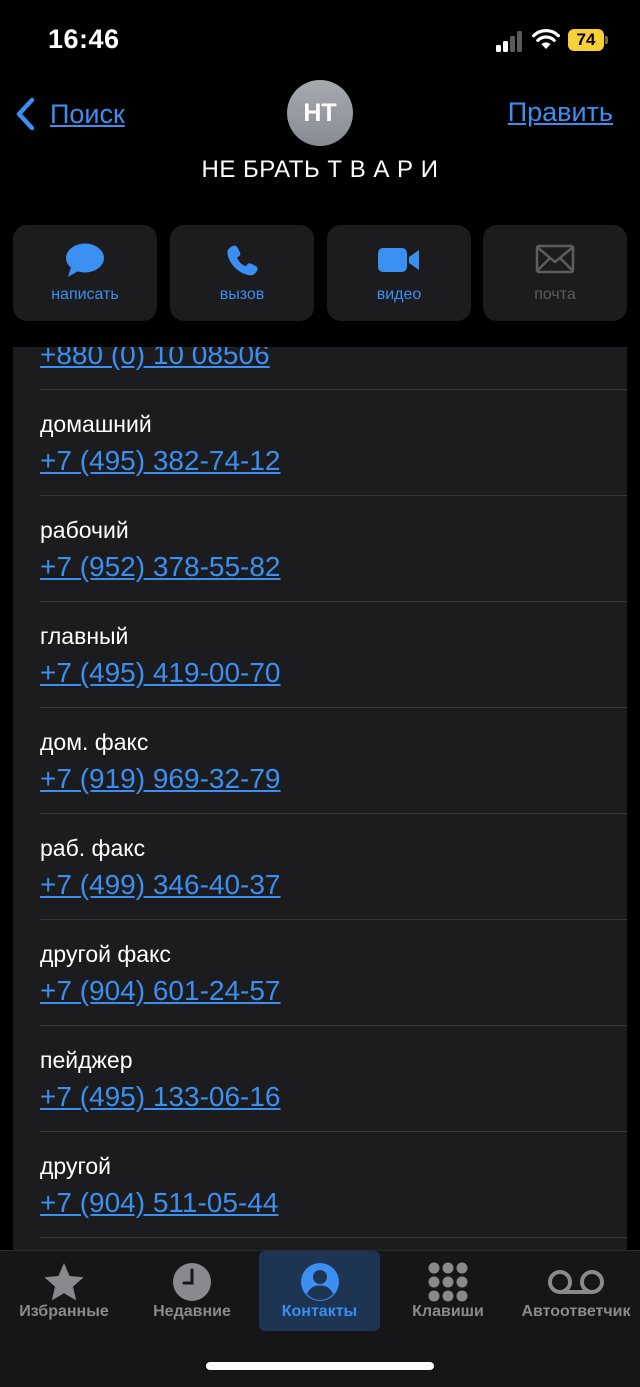 The width and height of the screenshot is (640, 1387). Describe the element at coordinates (320, 655) in the screenshot. I see `phone-row: главный +7 (495) 419-00-70` at that location.